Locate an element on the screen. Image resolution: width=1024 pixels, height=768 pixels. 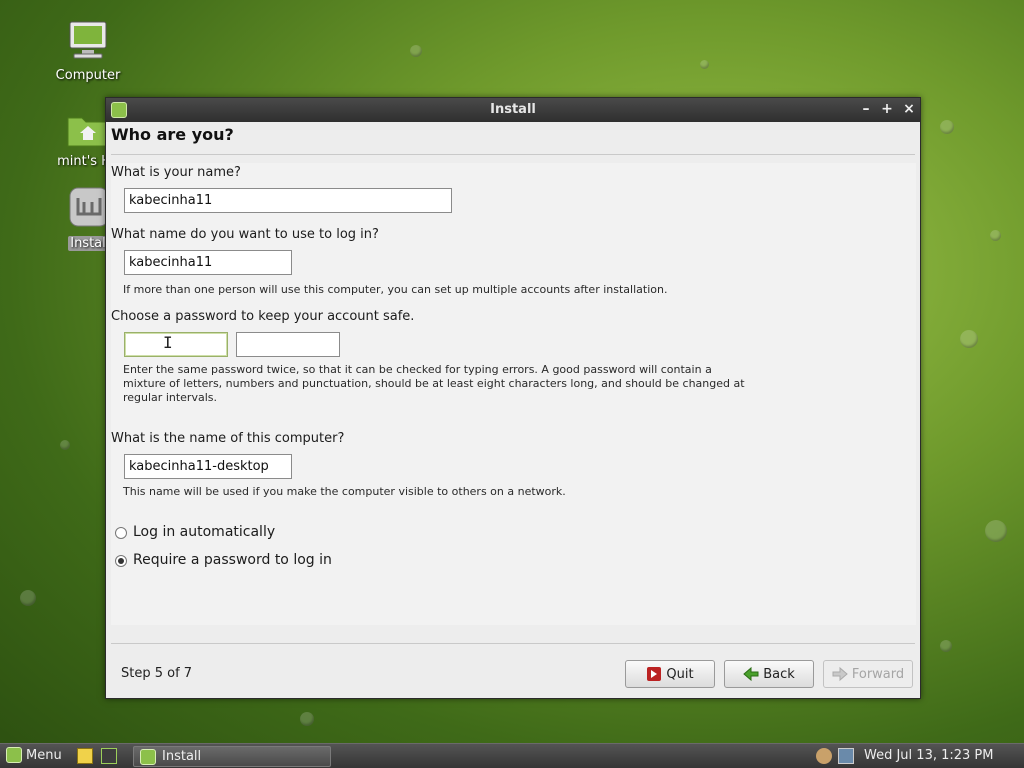
maximize-button: + is located at coordinates (887, 109).